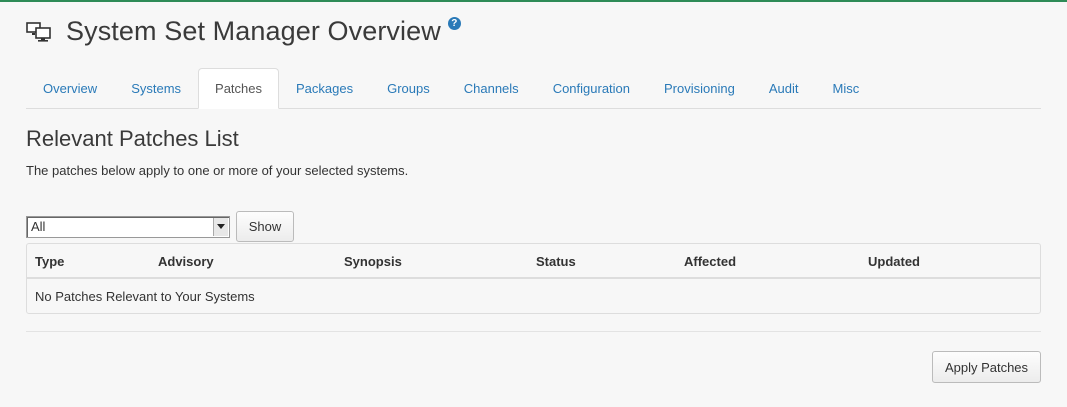 The width and height of the screenshot is (1067, 407). What do you see at coordinates (132, 138) in the screenshot?
I see `section-title: Relevant Patches List` at bounding box center [132, 138].